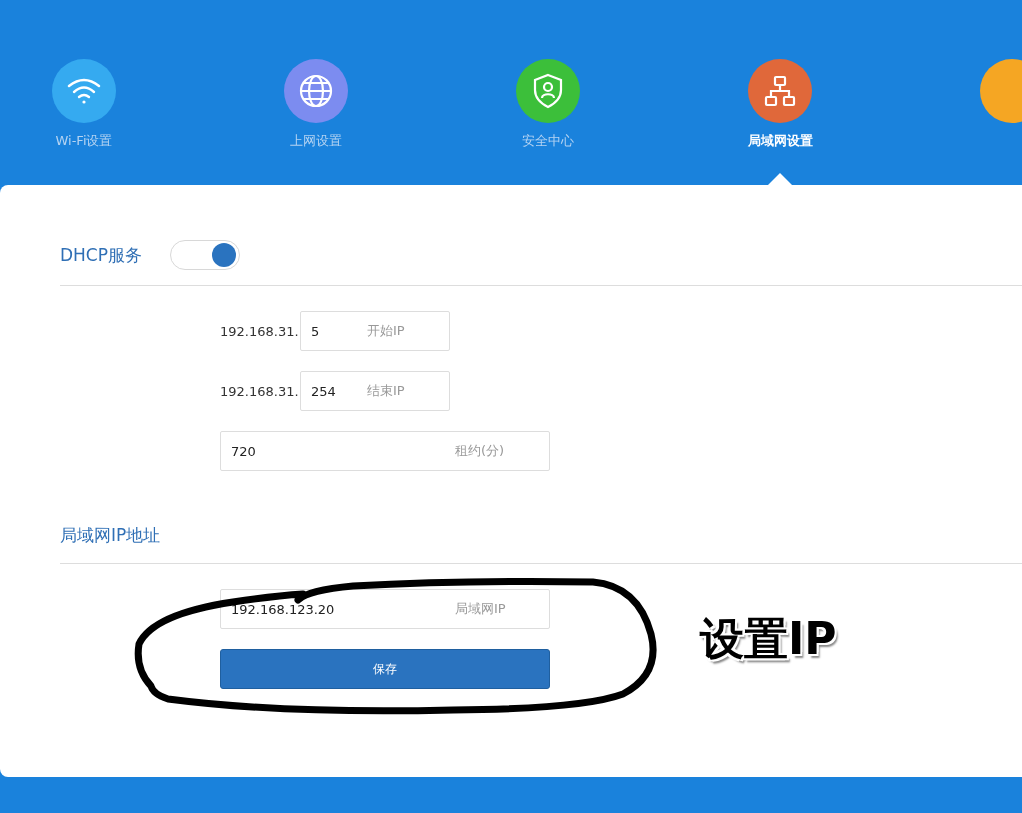  I want to click on input-field: 192.168.123.20 局域网IP, so click(385, 609).